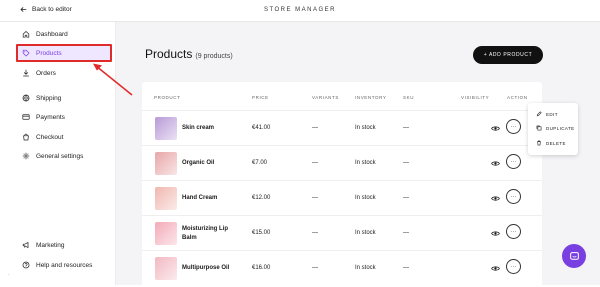 The image size is (600, 287). What do you see at coordinates (261, 268) in the screenshot?
I see `product-price: €16.00` at bounding box center [261, 268].